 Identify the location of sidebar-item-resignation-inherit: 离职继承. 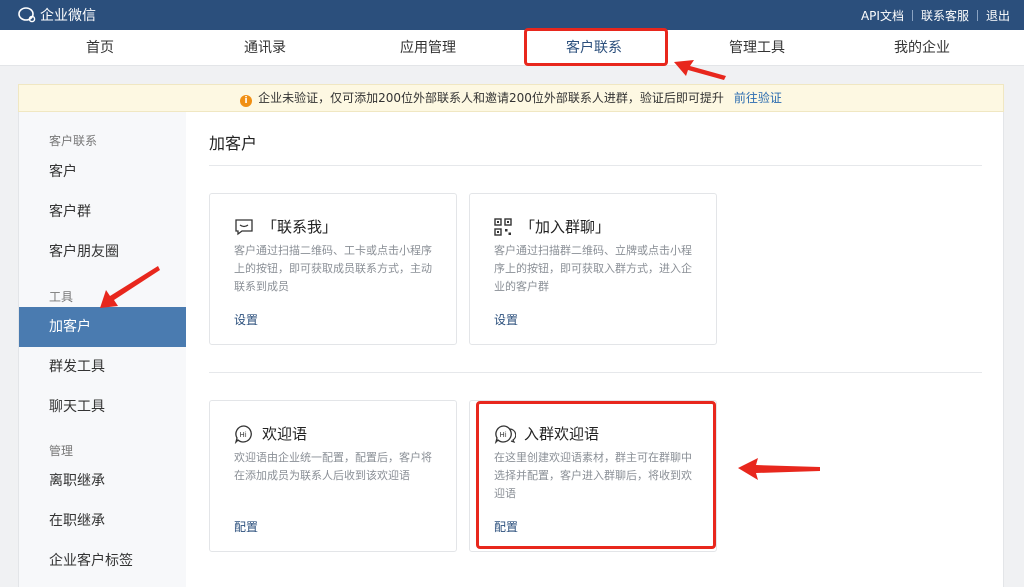
(103, 481).